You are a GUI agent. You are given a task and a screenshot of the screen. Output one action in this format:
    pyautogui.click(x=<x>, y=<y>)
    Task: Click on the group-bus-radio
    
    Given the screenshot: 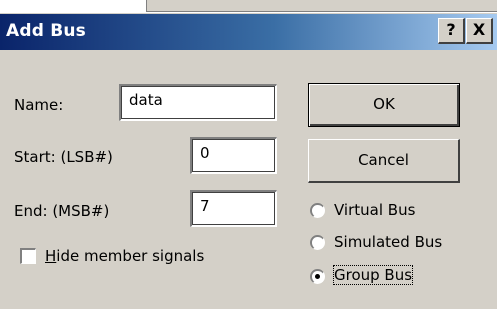 What is the action you would take?
    pyautogui.click(x=317, y=276)
    